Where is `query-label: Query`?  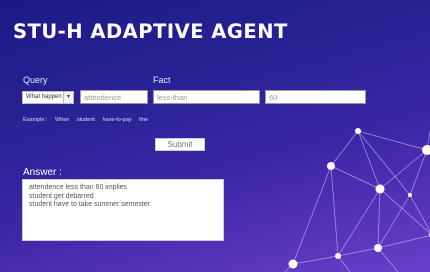
query-label: Query is located at coordinates (35, 80).